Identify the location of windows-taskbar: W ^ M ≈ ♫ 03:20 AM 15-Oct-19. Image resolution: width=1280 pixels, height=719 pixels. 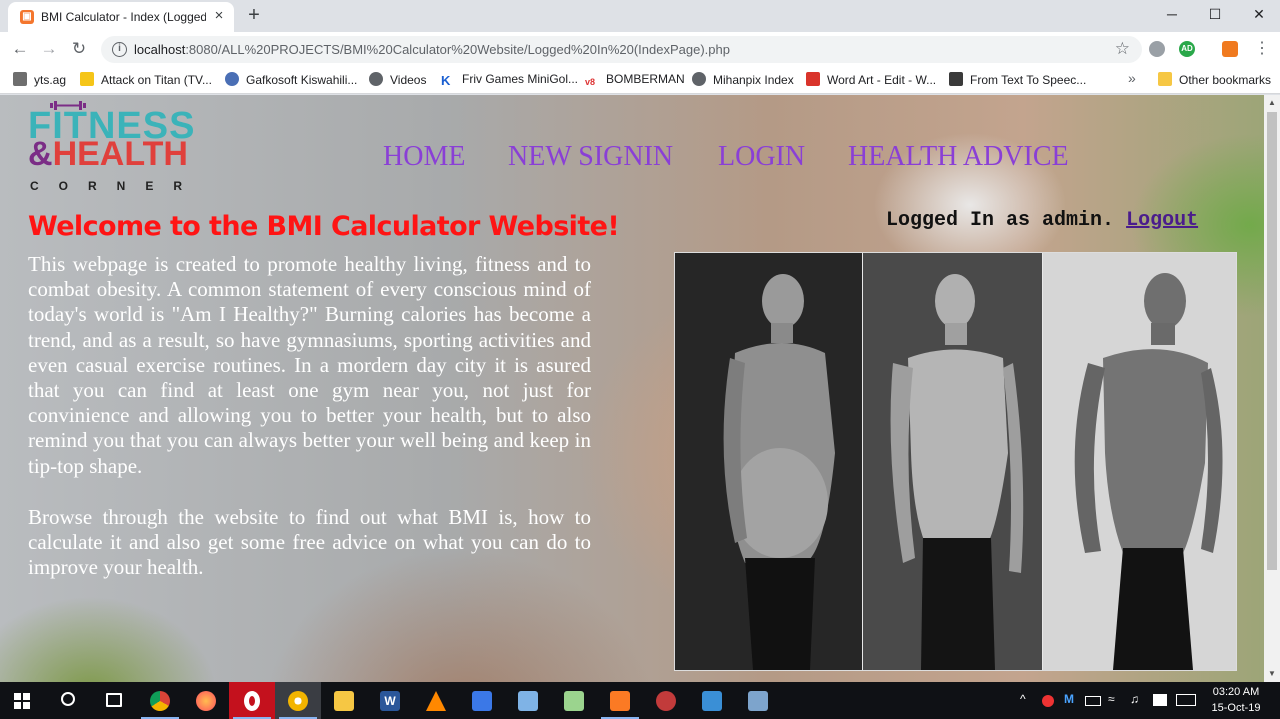
(640, 700).